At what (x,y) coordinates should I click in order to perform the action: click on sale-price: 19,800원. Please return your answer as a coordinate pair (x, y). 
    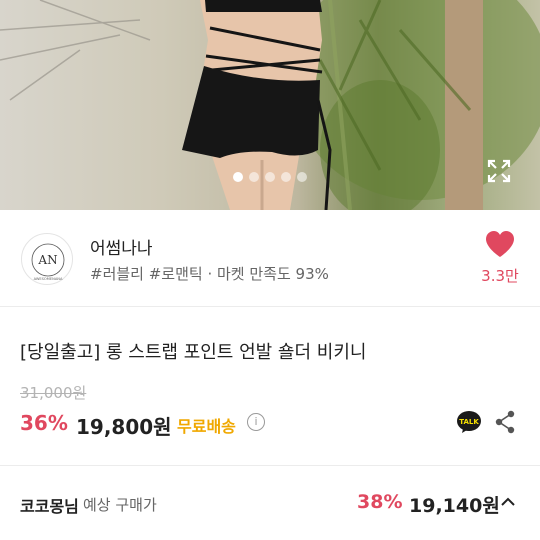
    Looking at the image, I should click on (124, 427).